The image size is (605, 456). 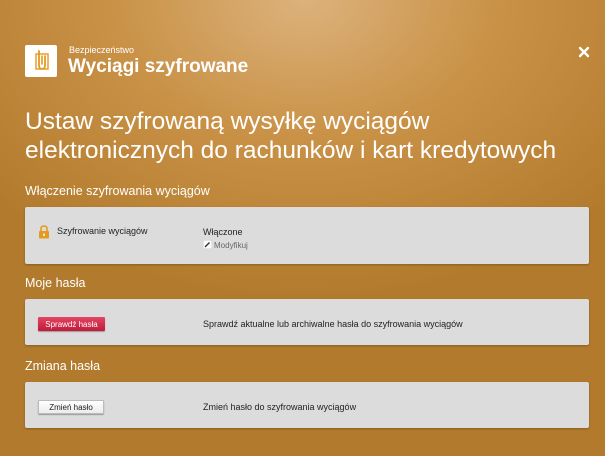 What do you see at coordinates (71, 324) in the screenshot?
I see `check-passwords-button: Sprawdź hasła` at bounding box center [71, 324].